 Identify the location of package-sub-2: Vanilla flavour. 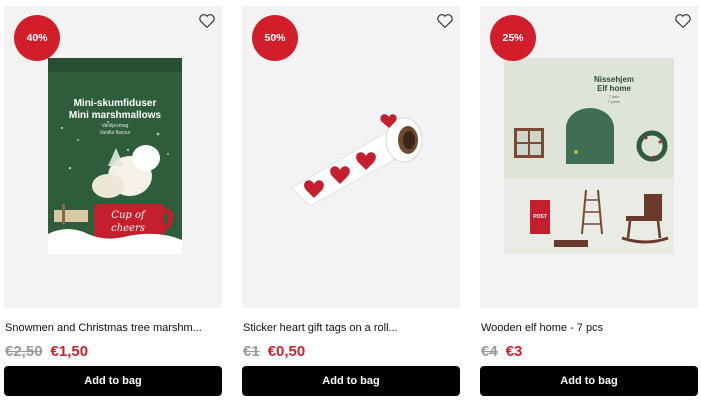
(114, 133).